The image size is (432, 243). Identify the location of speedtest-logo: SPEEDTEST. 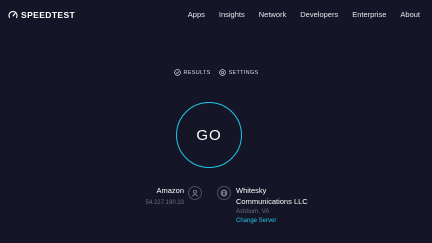
(41, 15).